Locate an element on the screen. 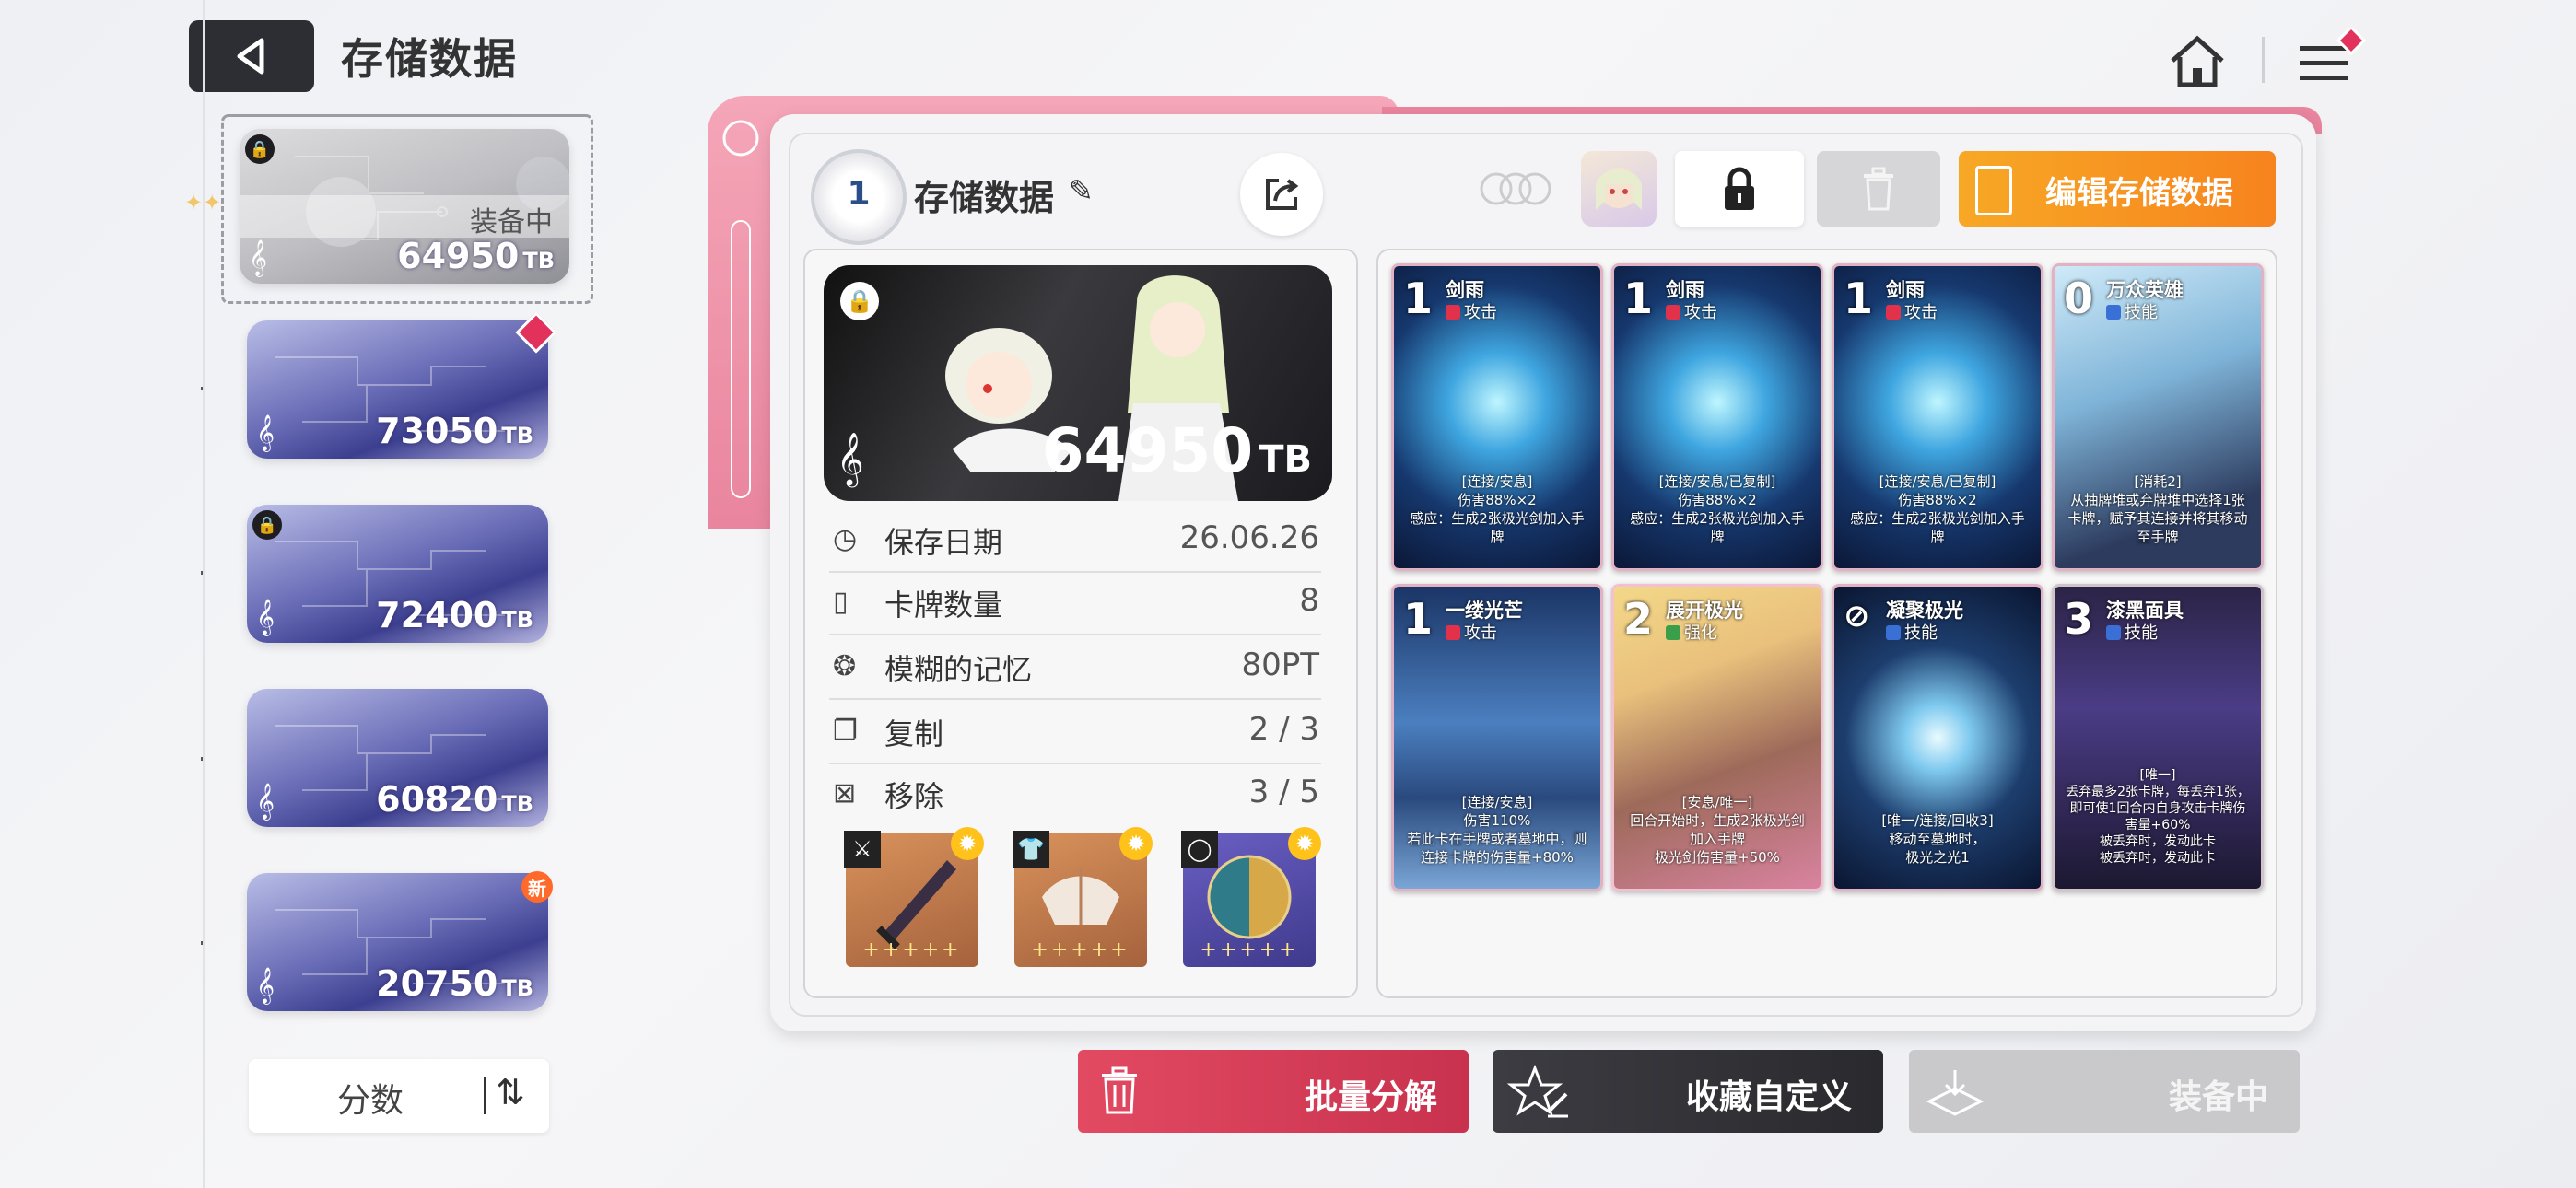 Image resolution: width=2576 pixels, height=1188 pixels. stat-label: 移除 is located at coordinates (914, 796).